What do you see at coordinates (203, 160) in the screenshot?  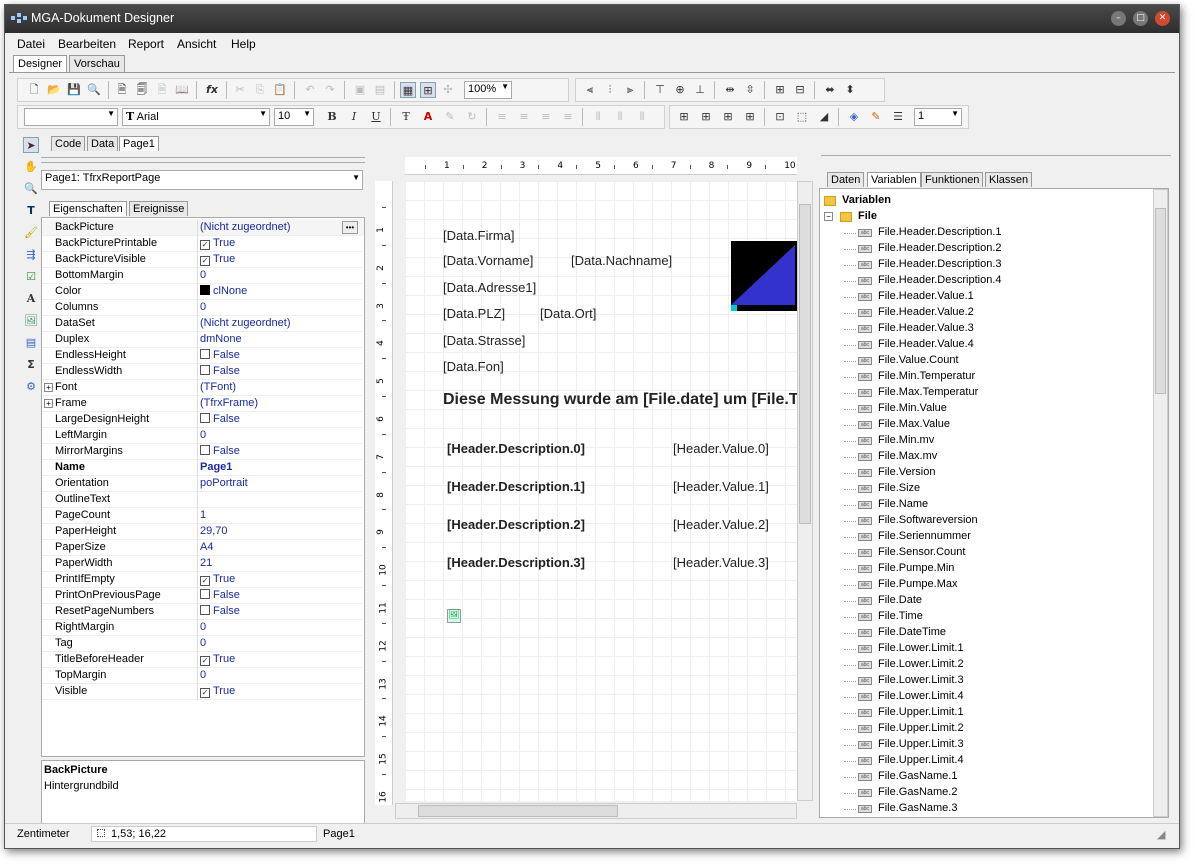 I see `inspector-grip` at bounding box center [203, 160].